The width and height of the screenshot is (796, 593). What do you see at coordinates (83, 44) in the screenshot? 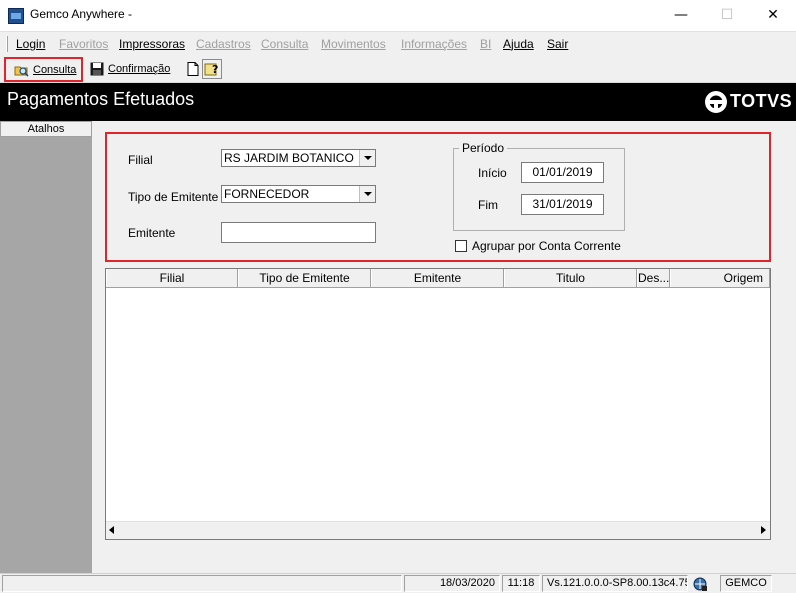
I see `menu-favoritos: Favoritos` at bounding box center [83, 44].